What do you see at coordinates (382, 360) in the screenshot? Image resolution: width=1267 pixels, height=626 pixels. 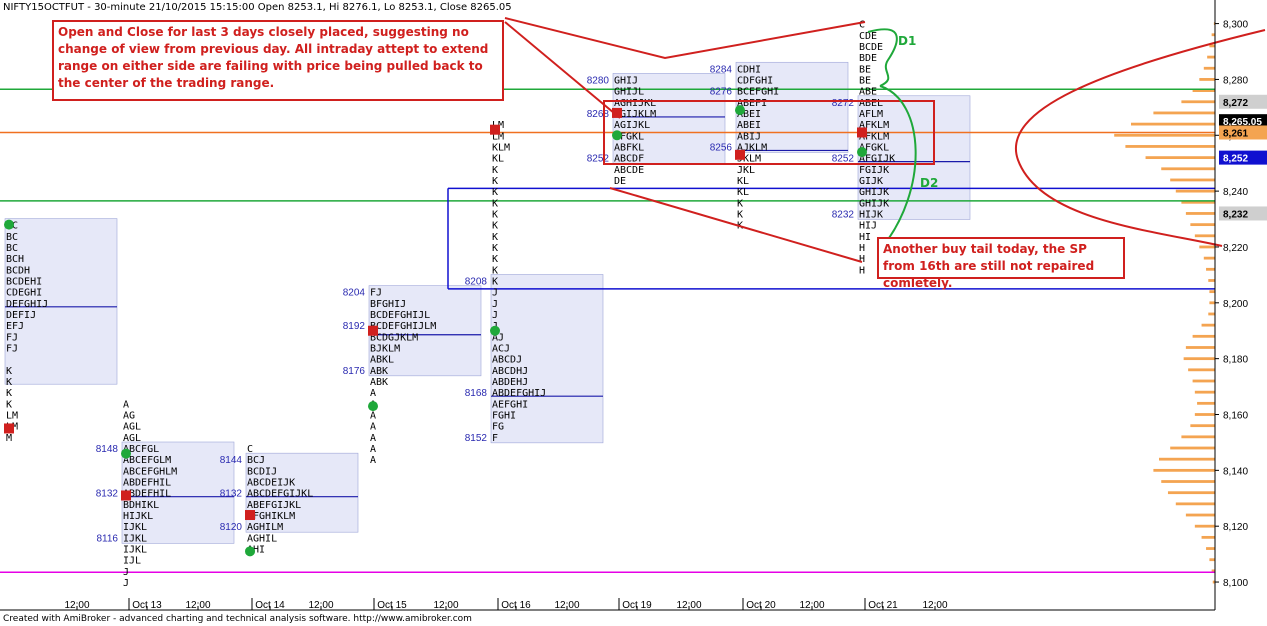 I see `tpo-row: ABKL` at bounding box center [382, 360].